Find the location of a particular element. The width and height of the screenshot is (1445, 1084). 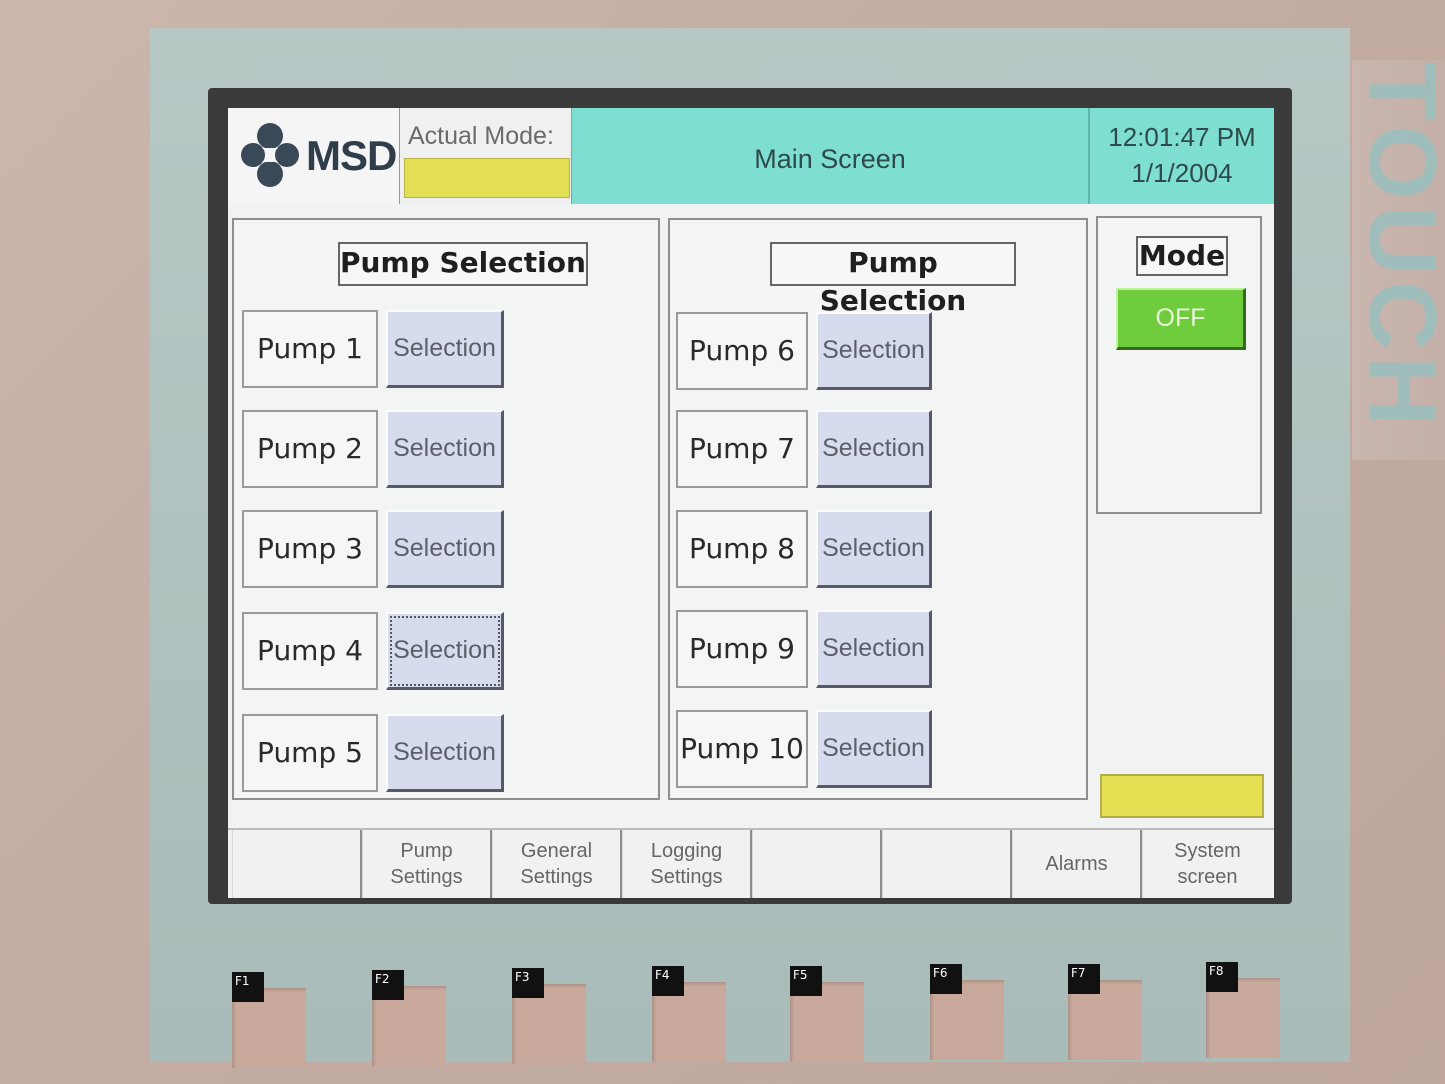

hardware-key-f1-label: F1 is located at coordinates (248, 987).